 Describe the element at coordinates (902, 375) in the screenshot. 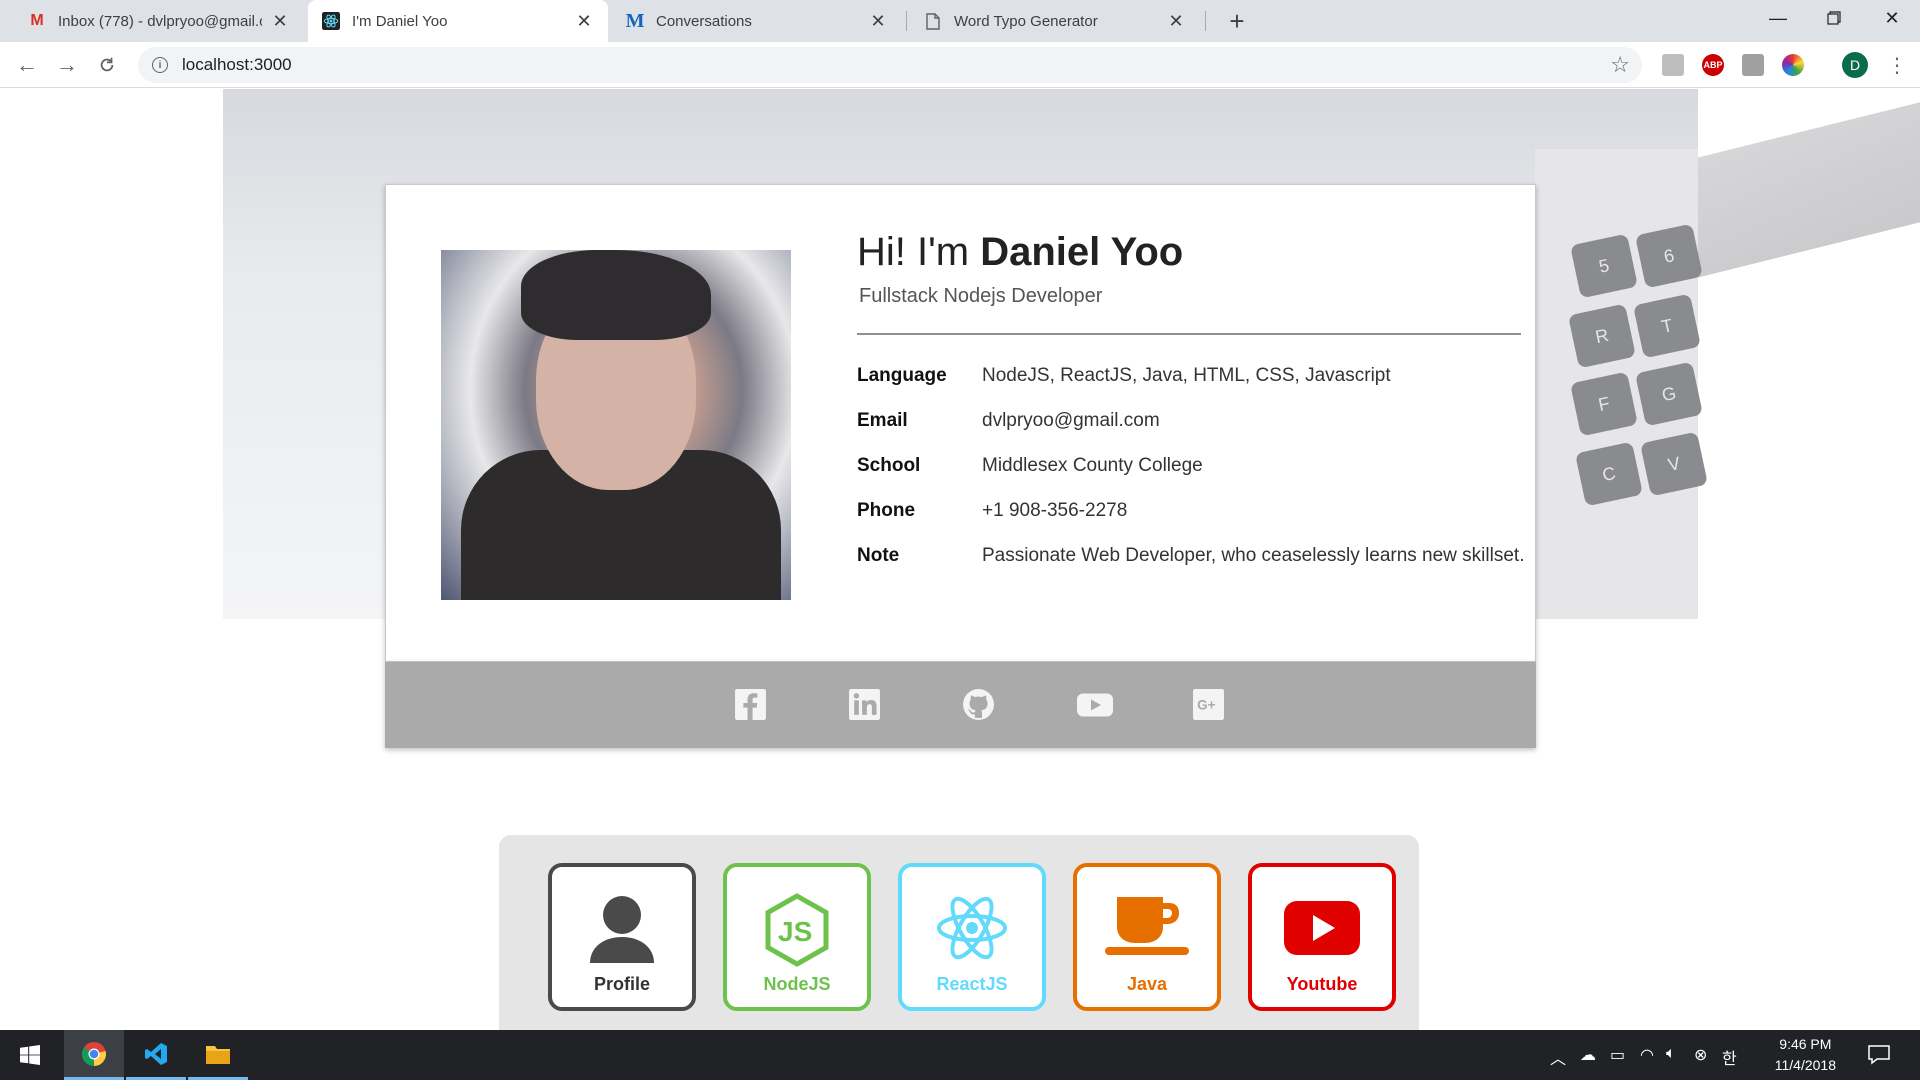

I see `info-key: Language` at that location.